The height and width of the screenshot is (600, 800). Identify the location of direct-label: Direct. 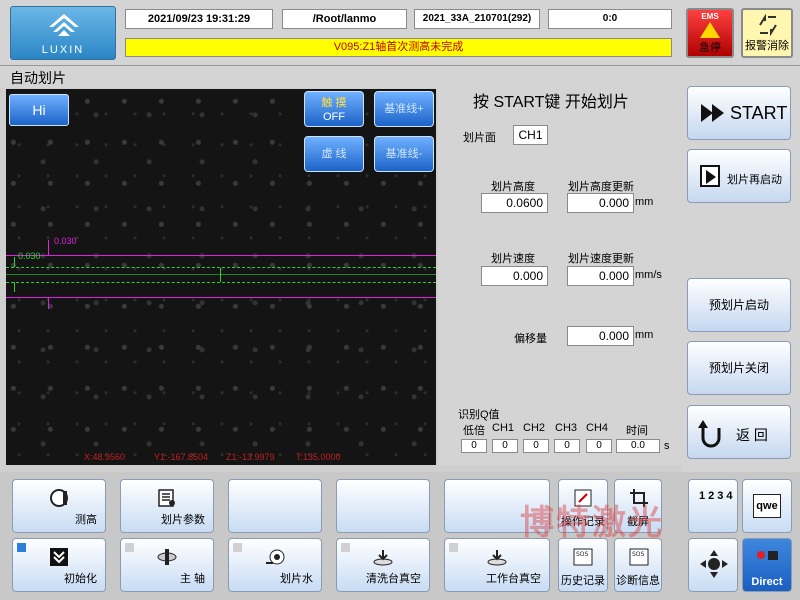
(767, 582).